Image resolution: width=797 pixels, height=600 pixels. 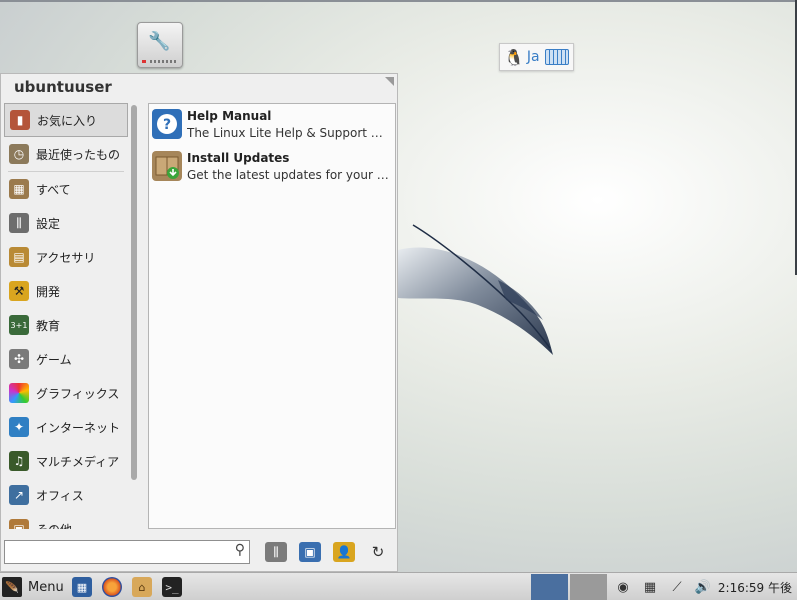 I want to click on search-icon: ⚲, so click(x=239, y=550).